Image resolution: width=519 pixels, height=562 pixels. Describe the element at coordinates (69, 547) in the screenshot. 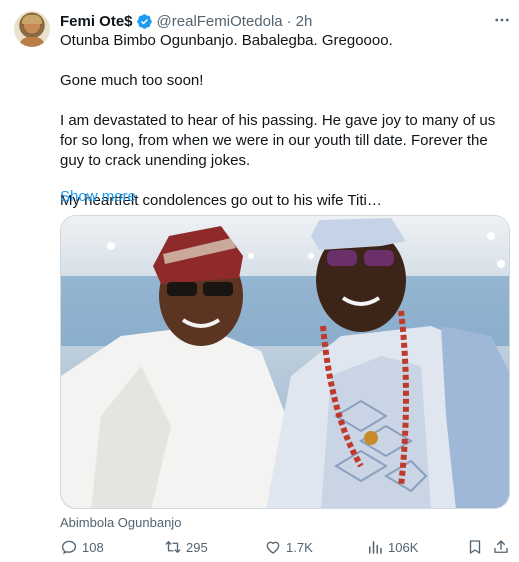

I see `reply-icon` at that location.